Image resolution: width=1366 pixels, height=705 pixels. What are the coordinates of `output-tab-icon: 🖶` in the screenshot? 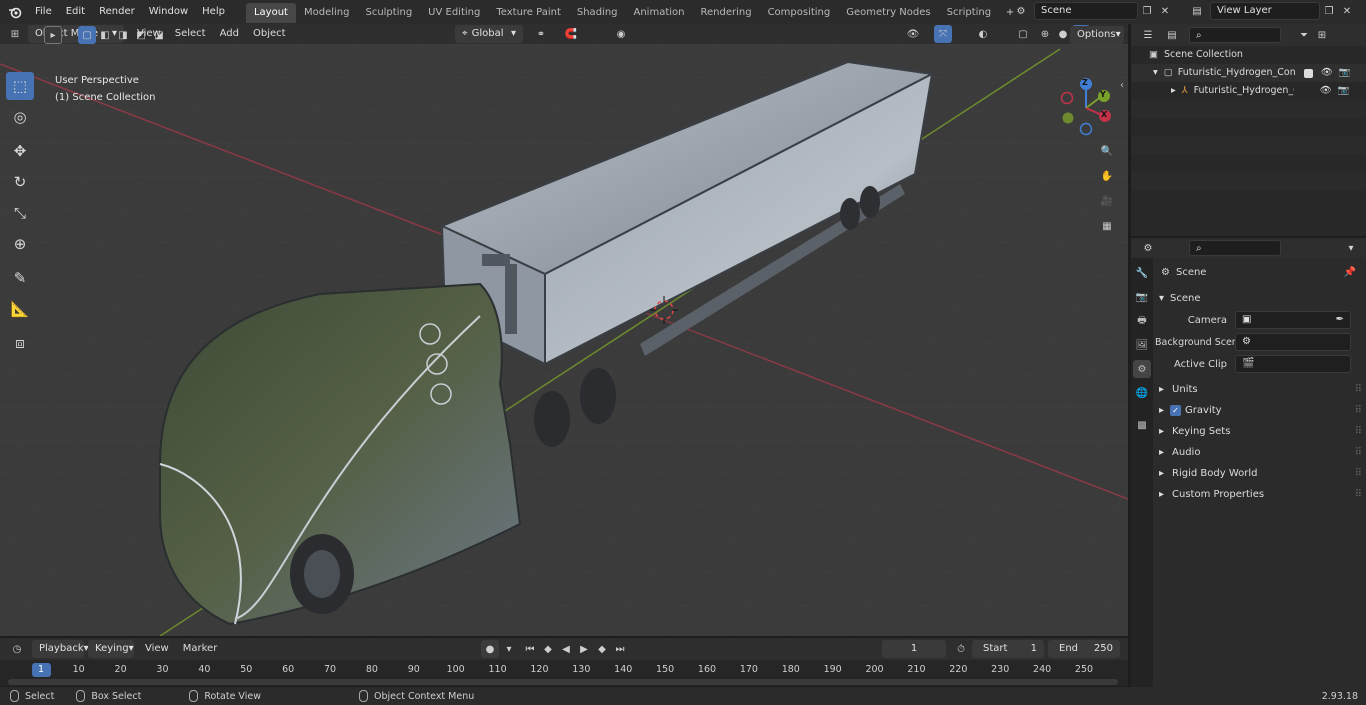 It's located at (1142, 321).